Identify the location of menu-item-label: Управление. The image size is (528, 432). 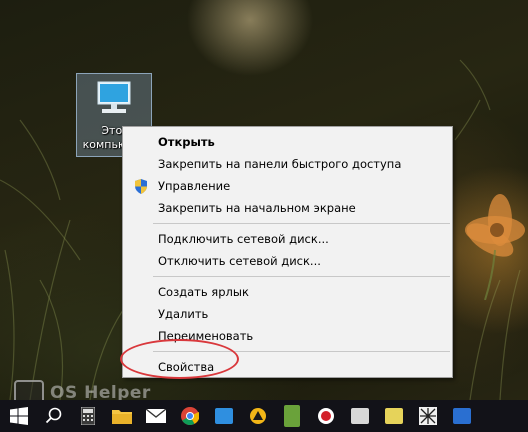
(194, 186).